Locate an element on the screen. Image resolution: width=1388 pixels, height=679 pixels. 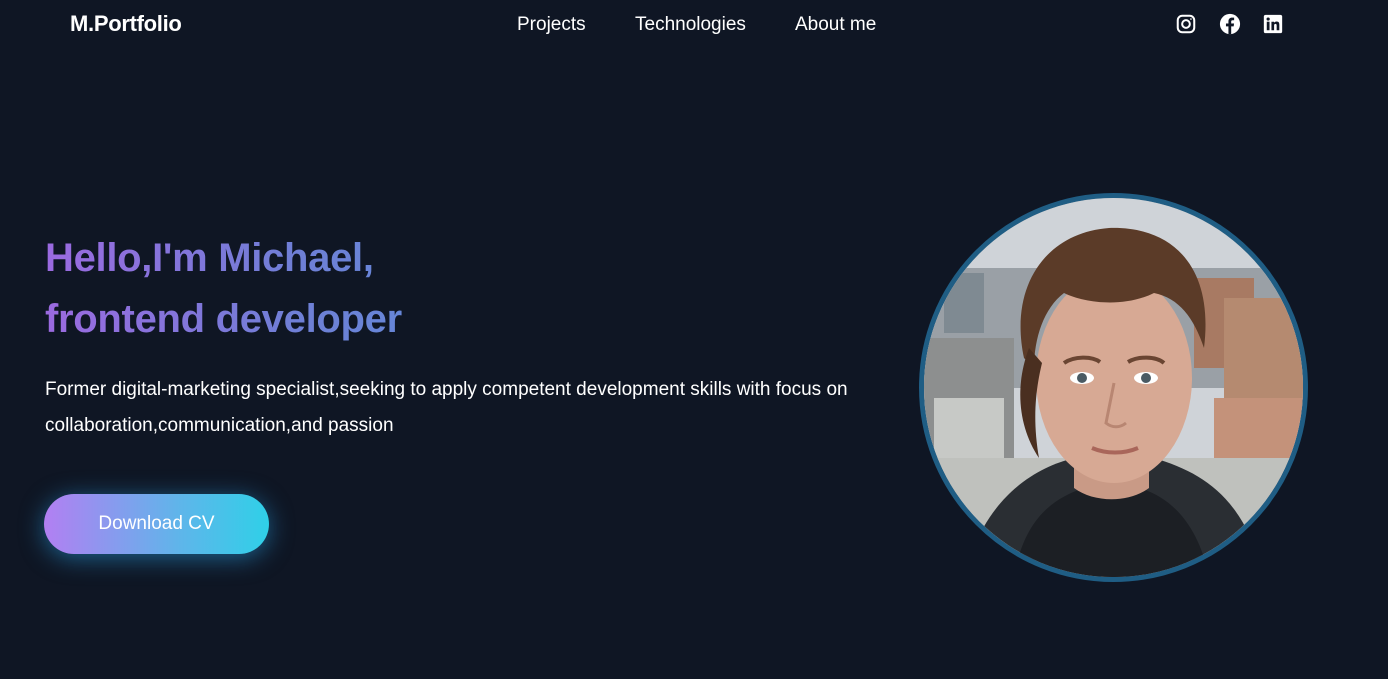
hero-title-line-2: frontend developer is located at coordinates (223, 319).